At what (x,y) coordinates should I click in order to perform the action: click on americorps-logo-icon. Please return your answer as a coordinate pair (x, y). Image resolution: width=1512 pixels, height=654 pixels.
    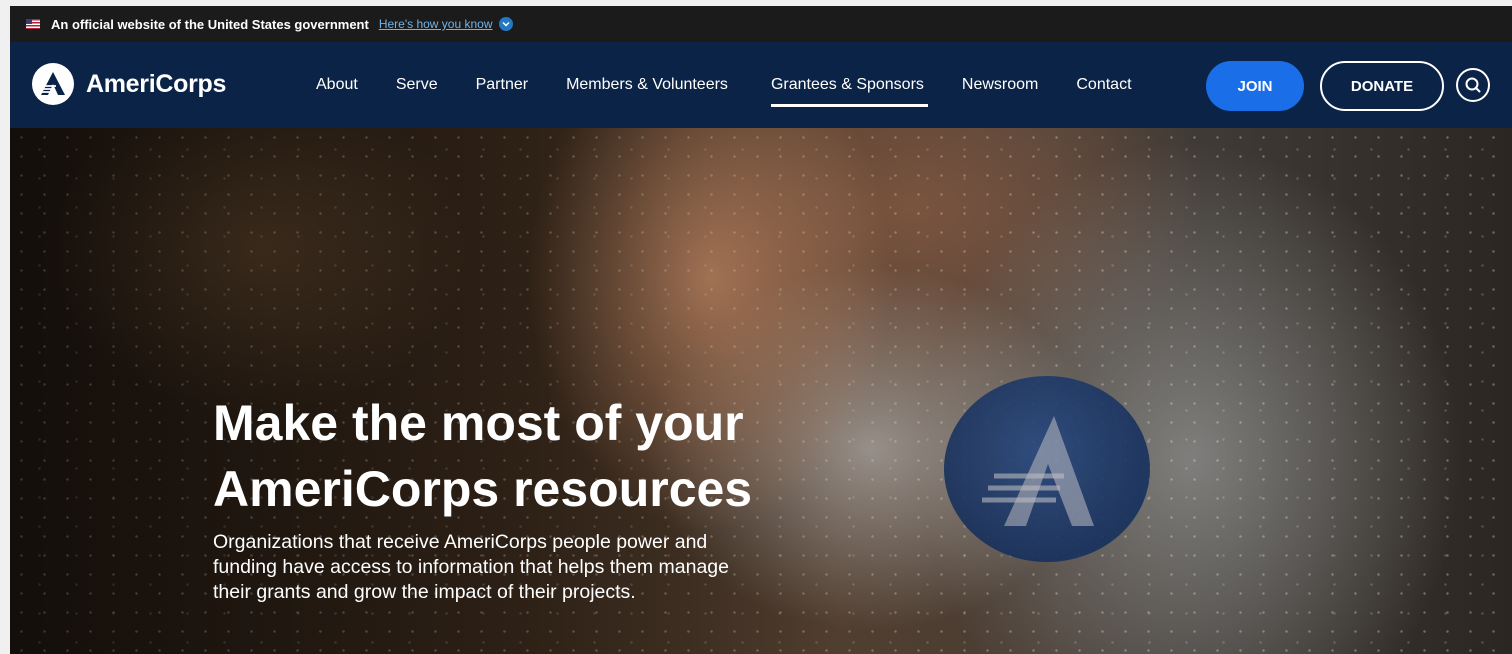
    Looking at the image, I should click on (53, 84).